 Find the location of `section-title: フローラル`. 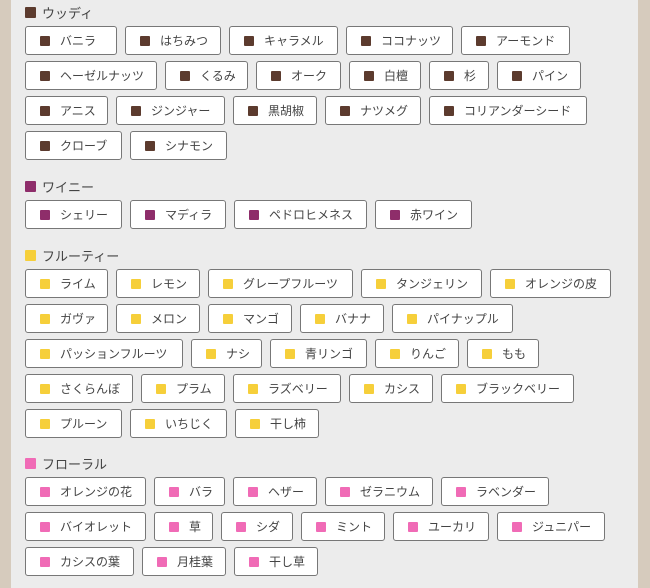

section-title: フローラル is located at coordinates (75, 465).